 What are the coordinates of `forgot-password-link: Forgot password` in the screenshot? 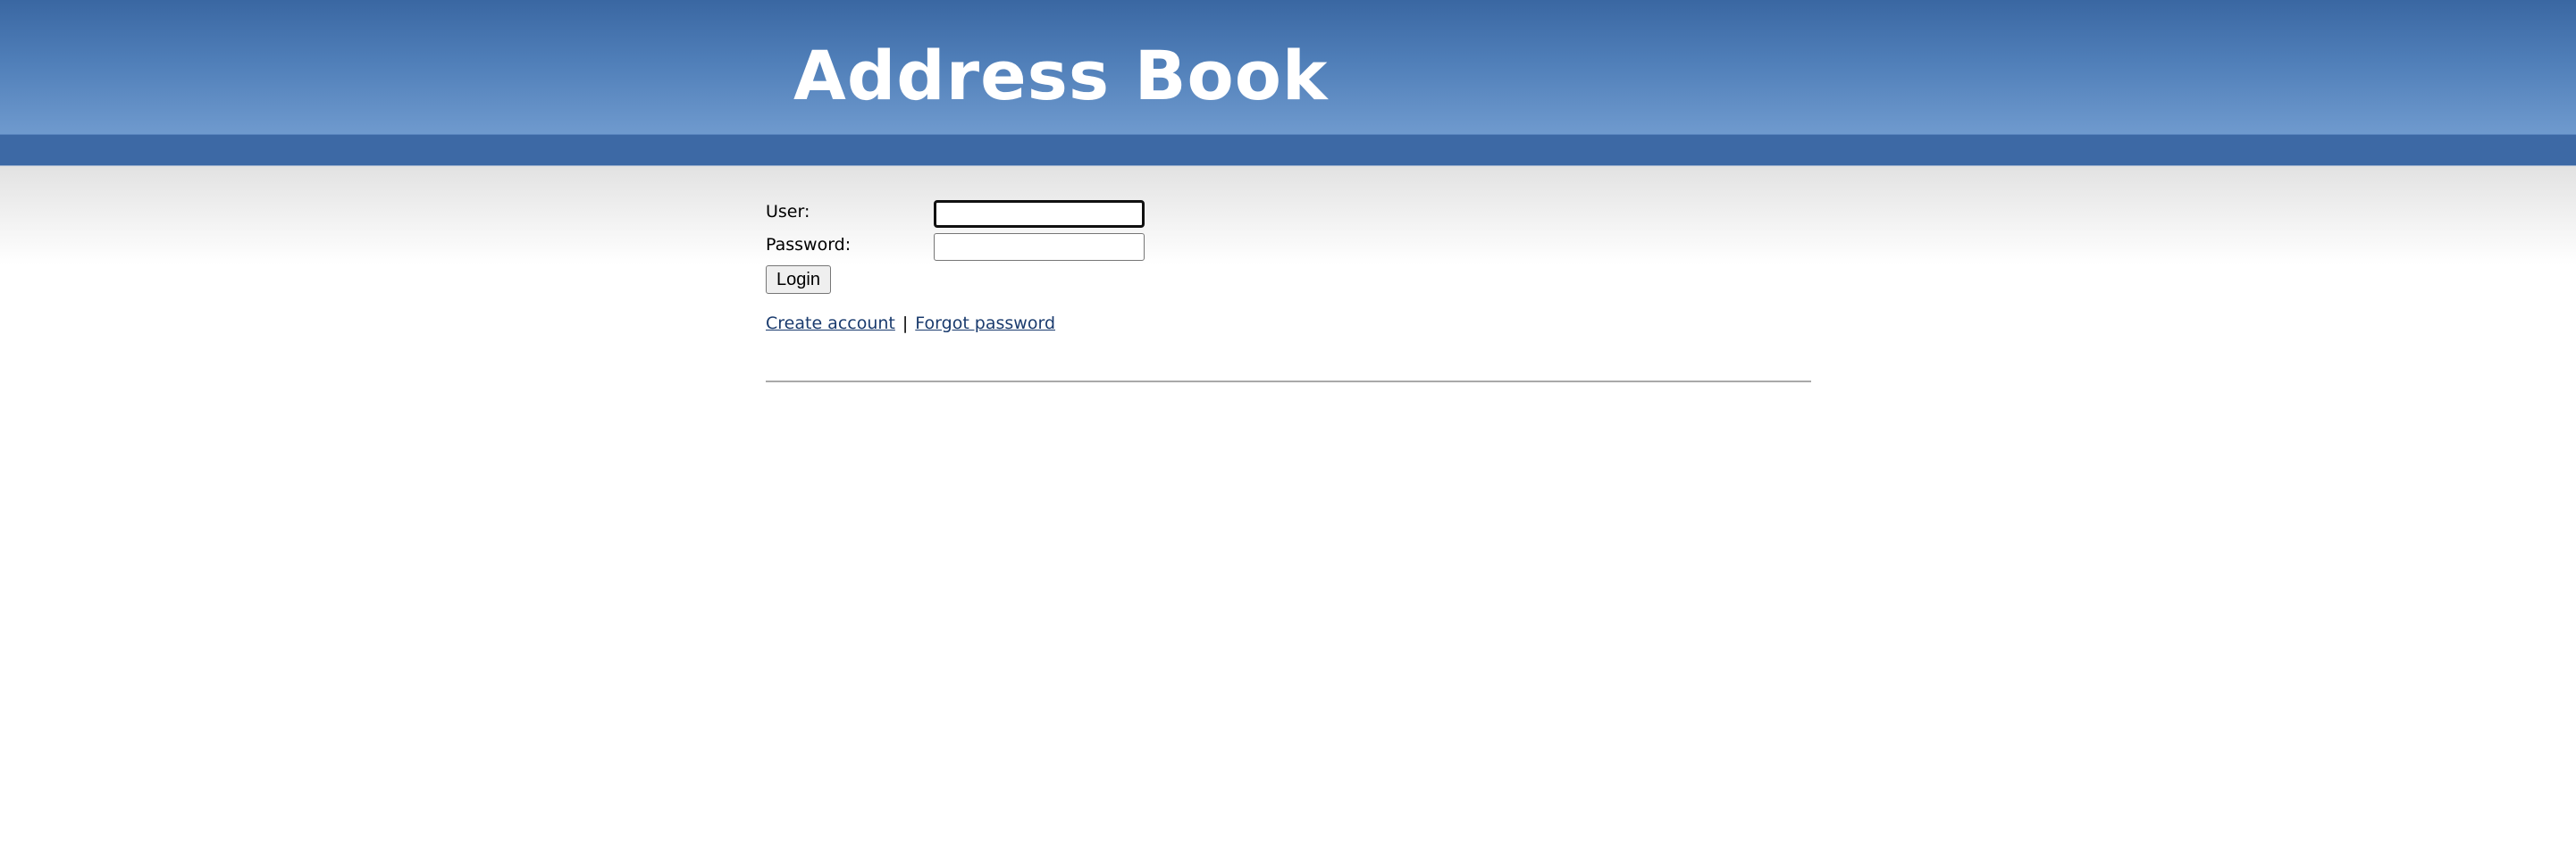 It's located at (985, 323).